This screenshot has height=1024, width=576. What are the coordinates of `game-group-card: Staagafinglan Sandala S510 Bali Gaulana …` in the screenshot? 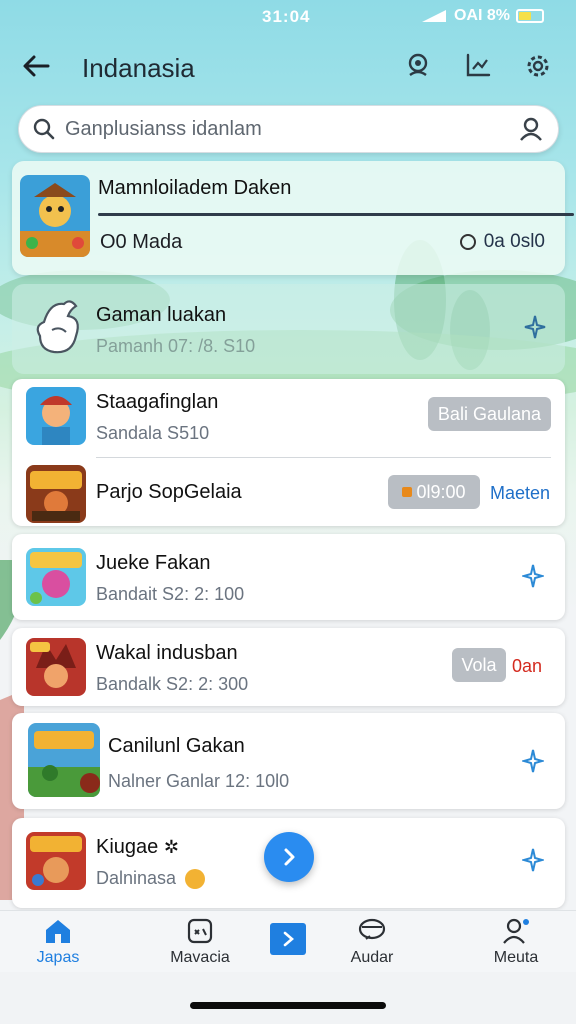 It's located at (288, 452).